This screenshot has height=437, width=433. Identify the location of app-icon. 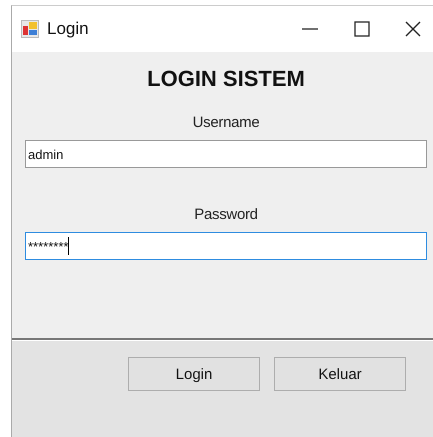
(30, 29).